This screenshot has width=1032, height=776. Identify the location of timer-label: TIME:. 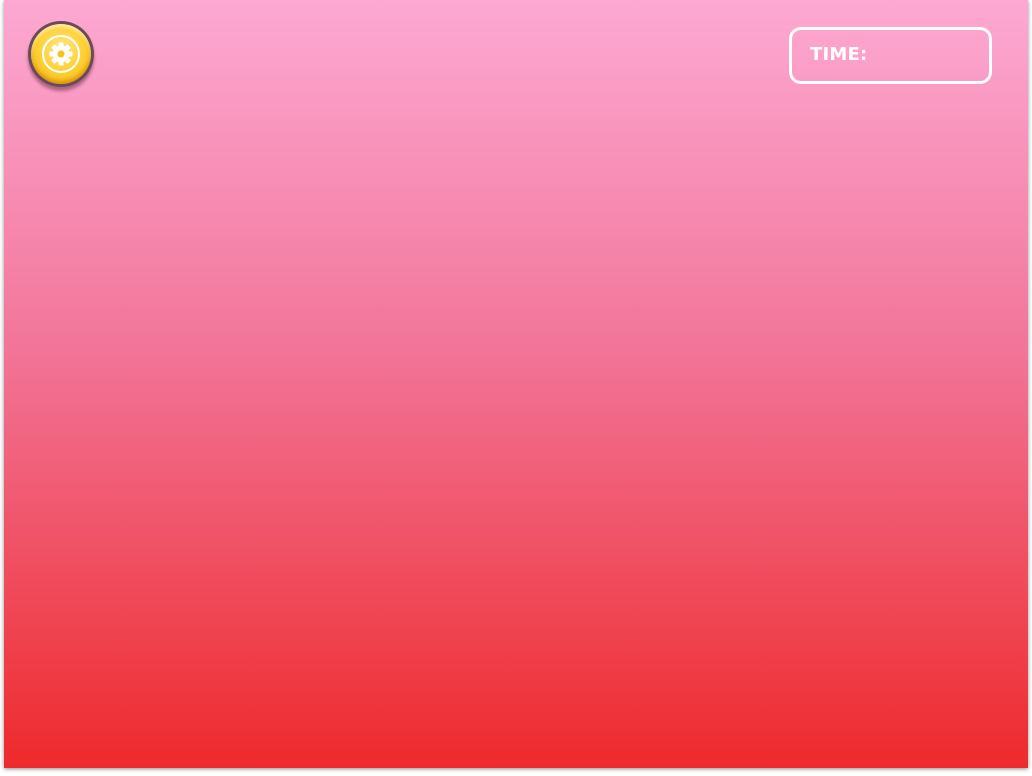
(839, 54).